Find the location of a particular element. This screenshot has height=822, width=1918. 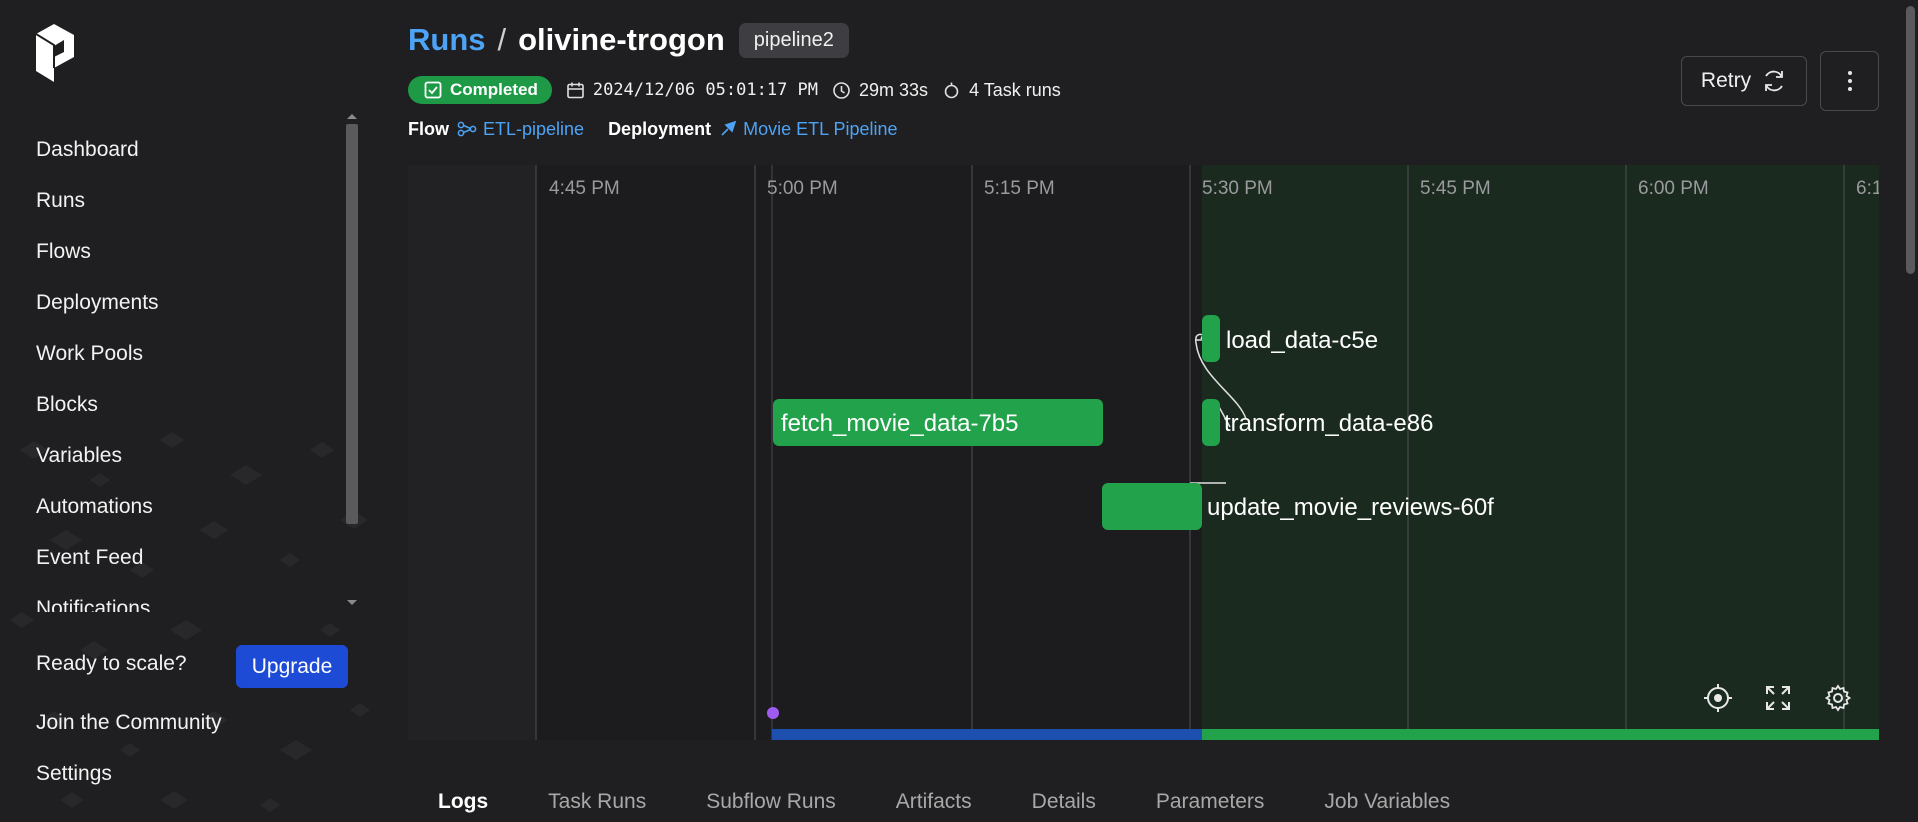

tab-parameters: Parameters is located at coordinates (1210, 805).